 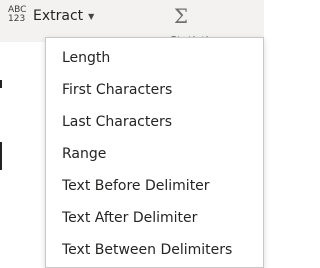 What do you see at coordinates (181, 16) in the screenshot?
I see `statistics-icon: Σ` at bounding box center [181, 16].